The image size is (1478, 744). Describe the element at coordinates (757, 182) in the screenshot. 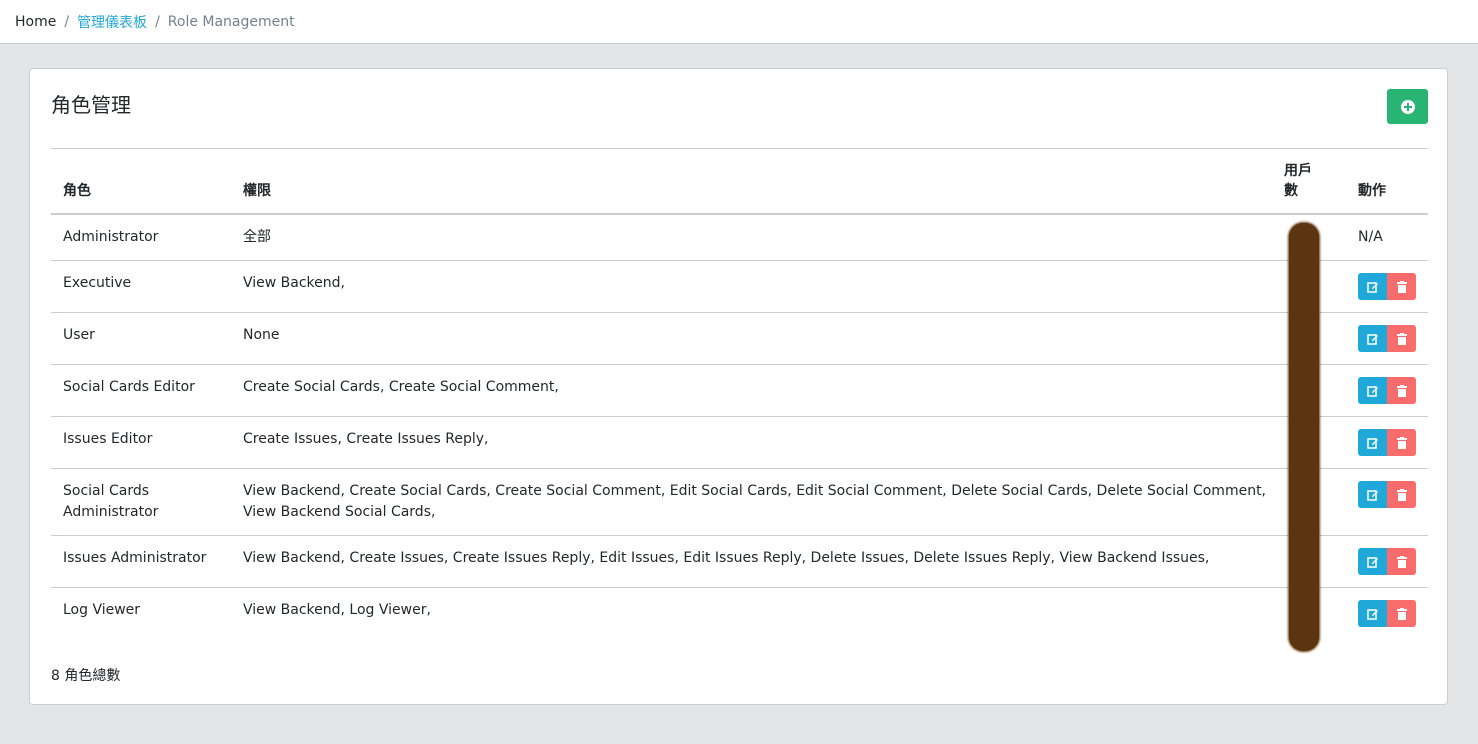

I see `column-header-permissions: 權限` at that location.